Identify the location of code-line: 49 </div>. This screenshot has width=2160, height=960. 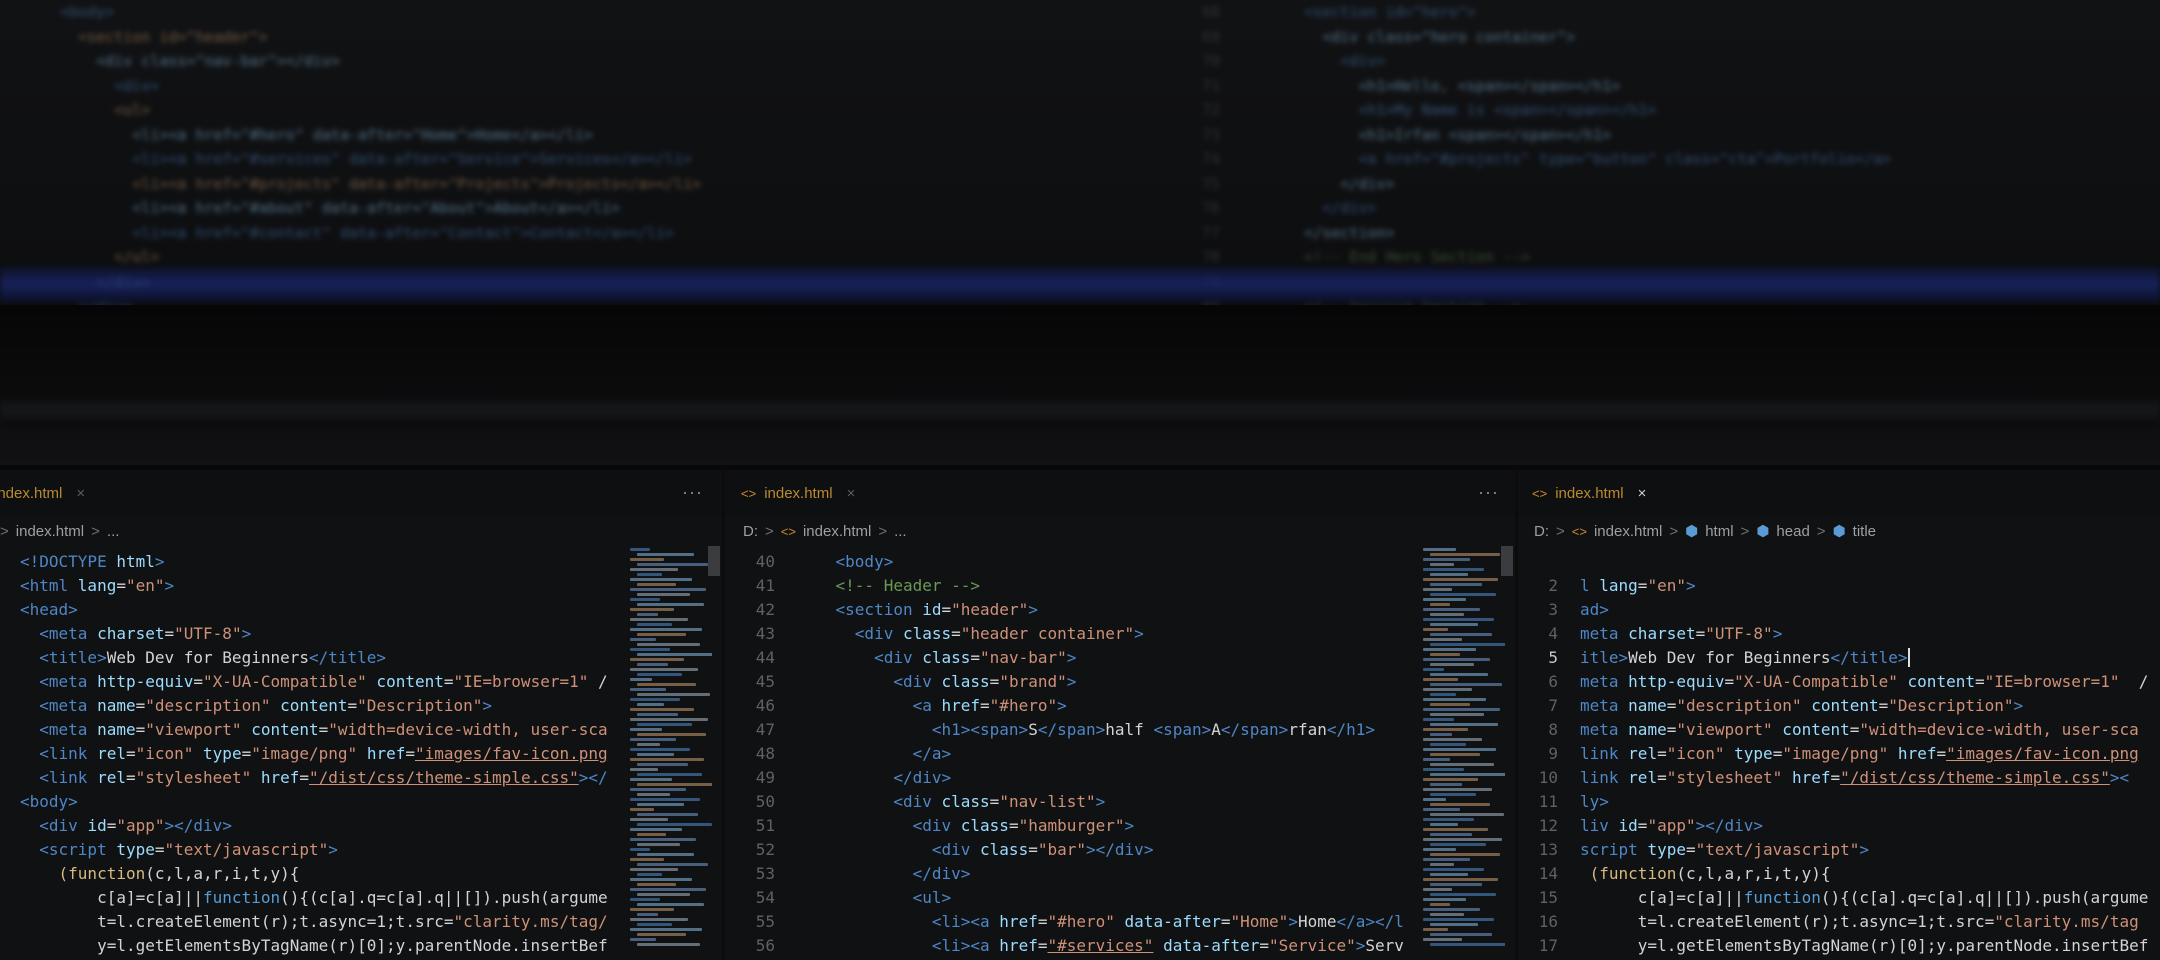
(1120, 778).